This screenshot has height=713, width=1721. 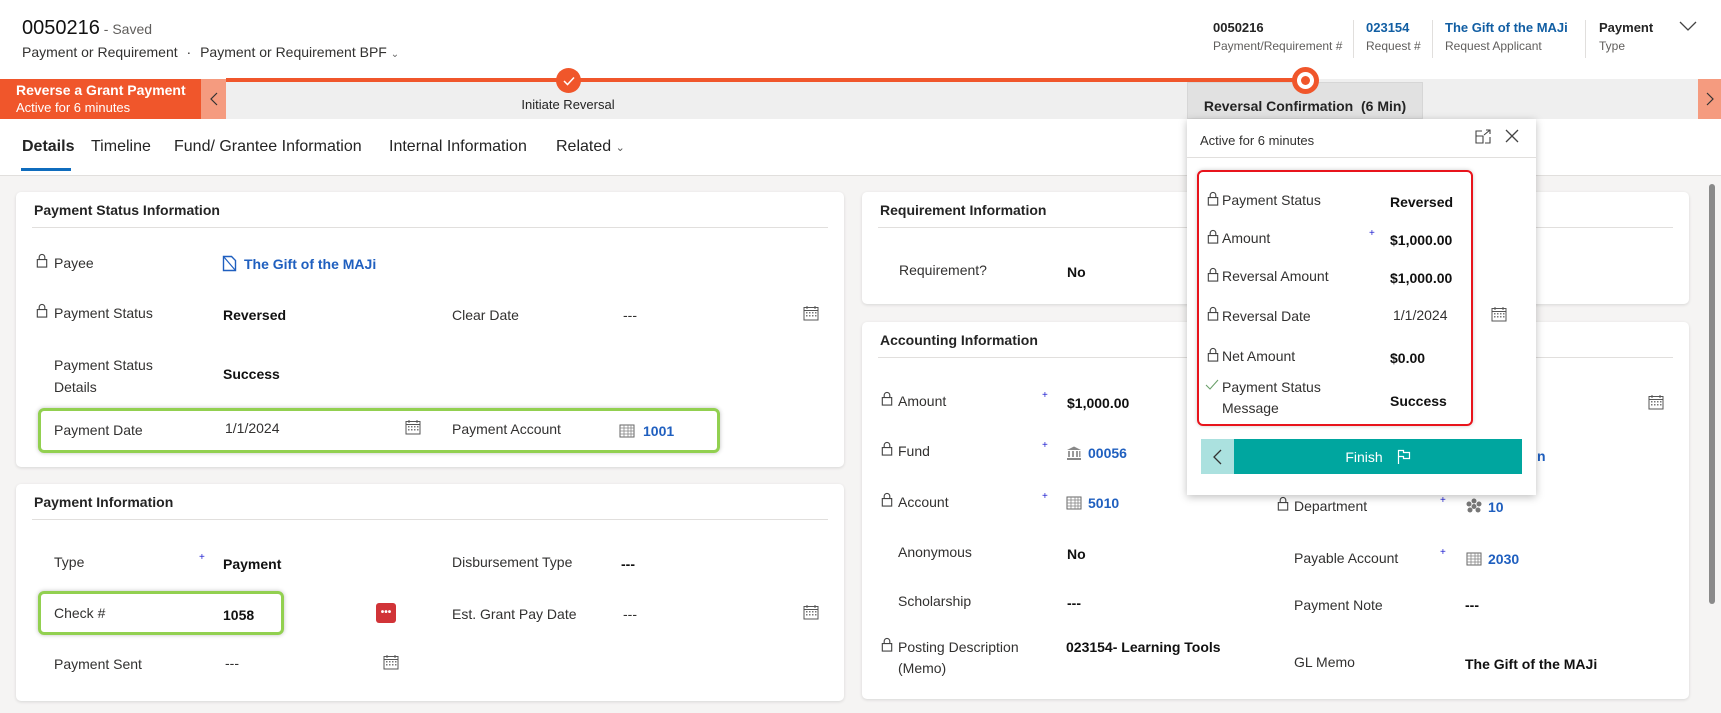 I want to click on flyout-net-amount-label: Net Amount, so click(x=1259, y=356).